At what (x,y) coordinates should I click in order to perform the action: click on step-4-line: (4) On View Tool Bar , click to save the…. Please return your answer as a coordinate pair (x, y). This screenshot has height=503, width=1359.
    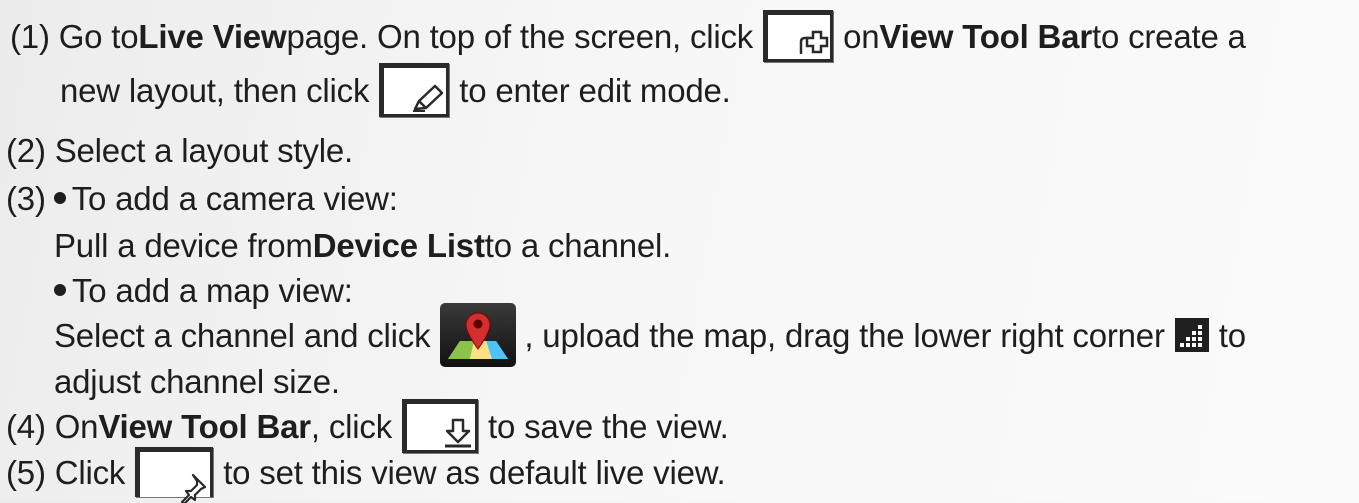
    Looking at the image, I should click on (367, 426).